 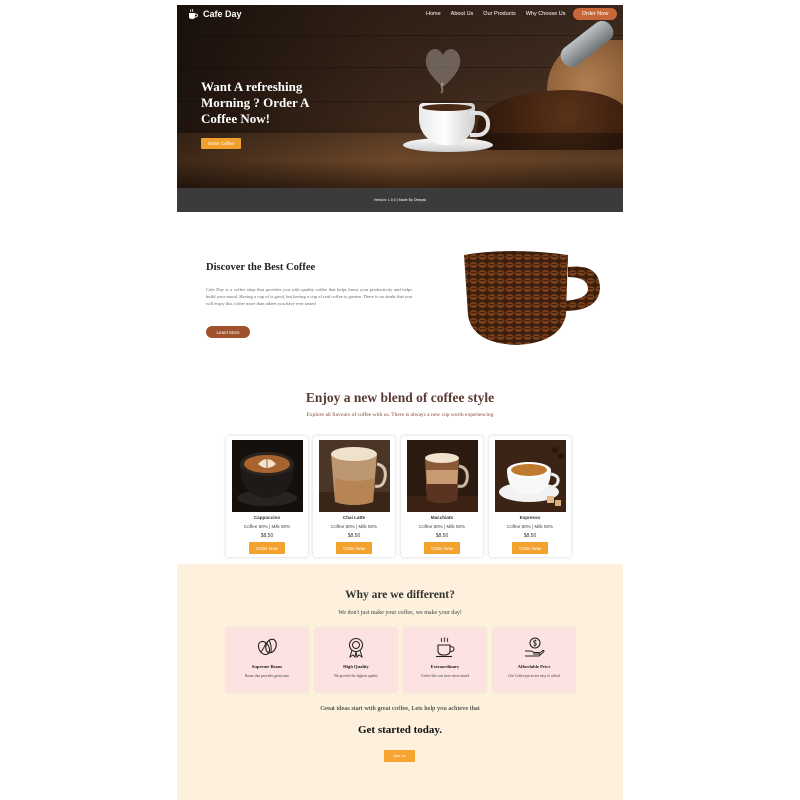 I want to click on product-name: Expresso, so click(x=530, y=517).